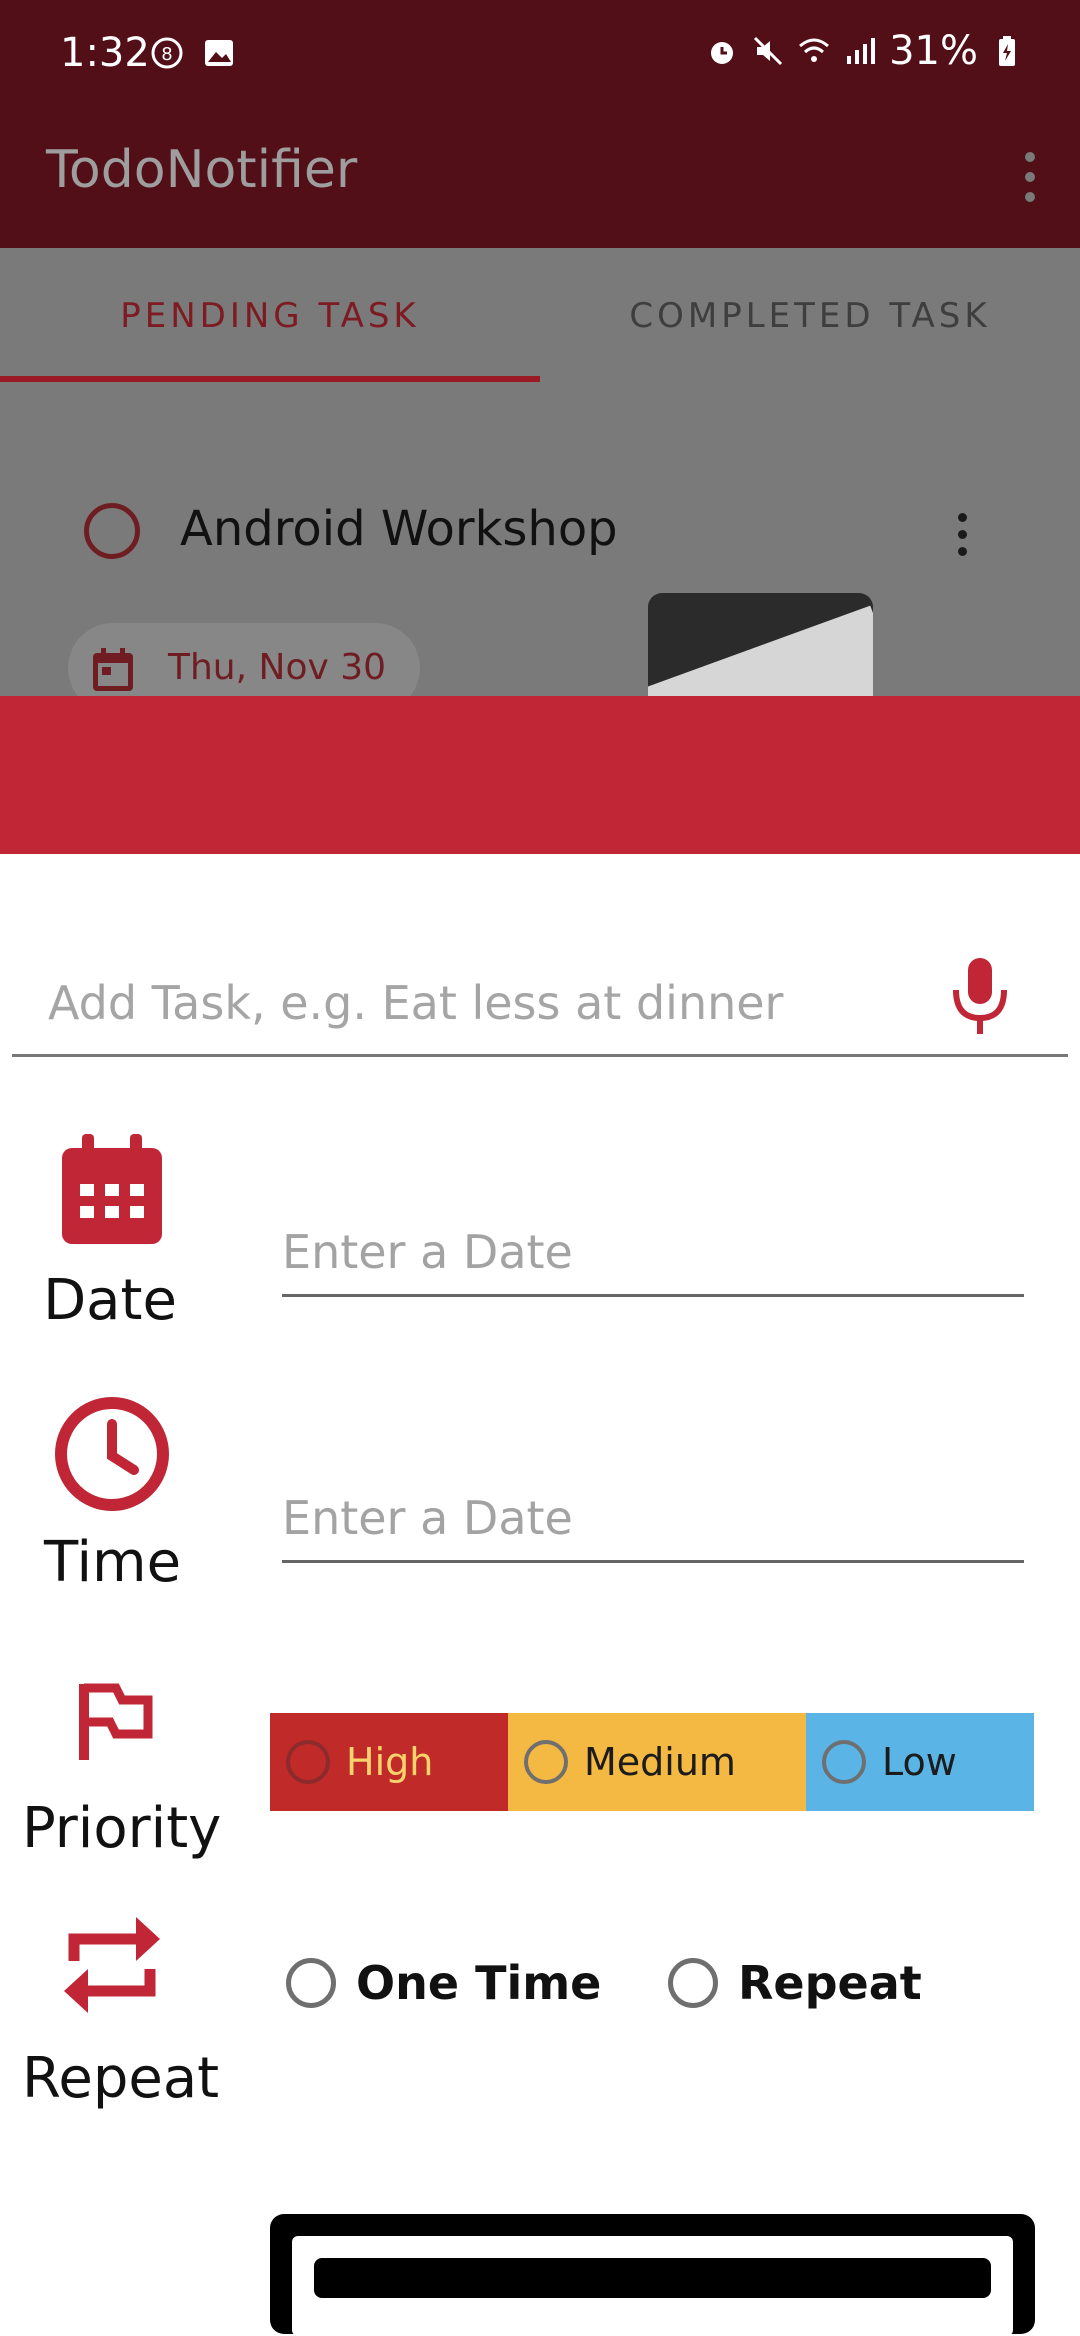 This screenshot has height=2336, width=1080. I want to click on task-input, so click(478, 1003).